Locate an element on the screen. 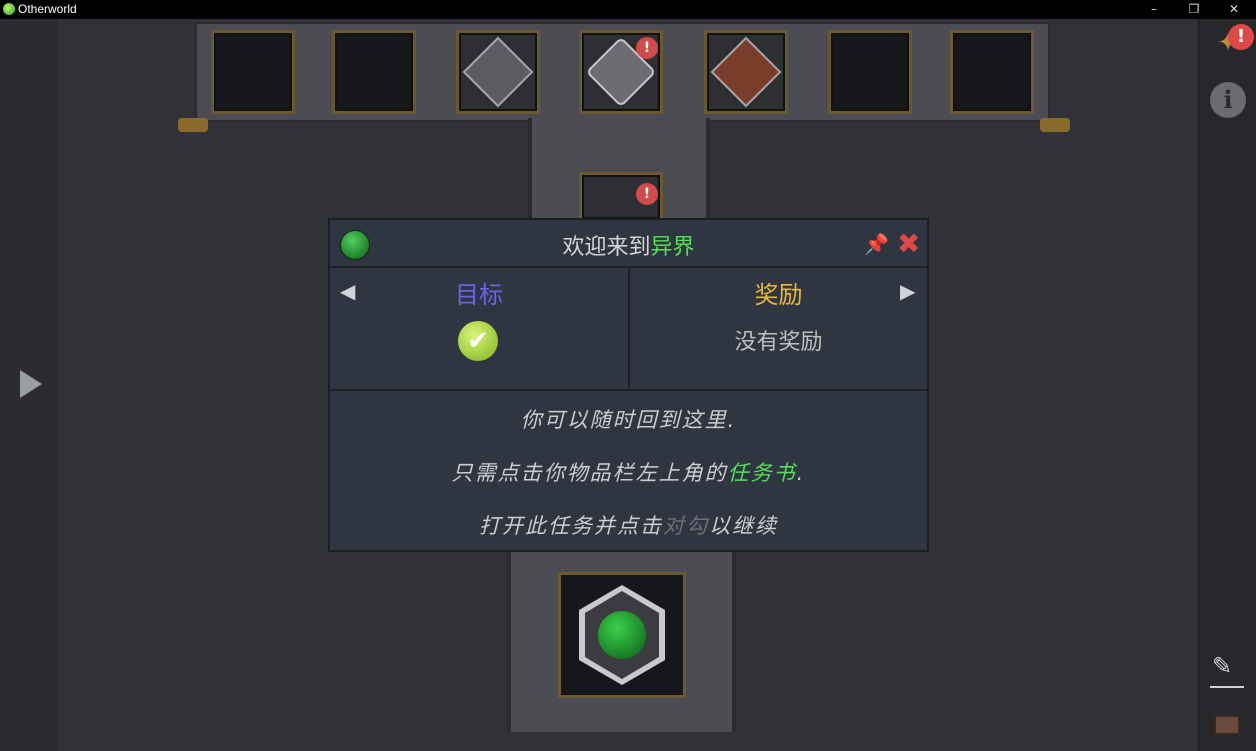 This screenshot has width=1256, height=751. title-highlight: 异界 is located at coordinates (672, 247).